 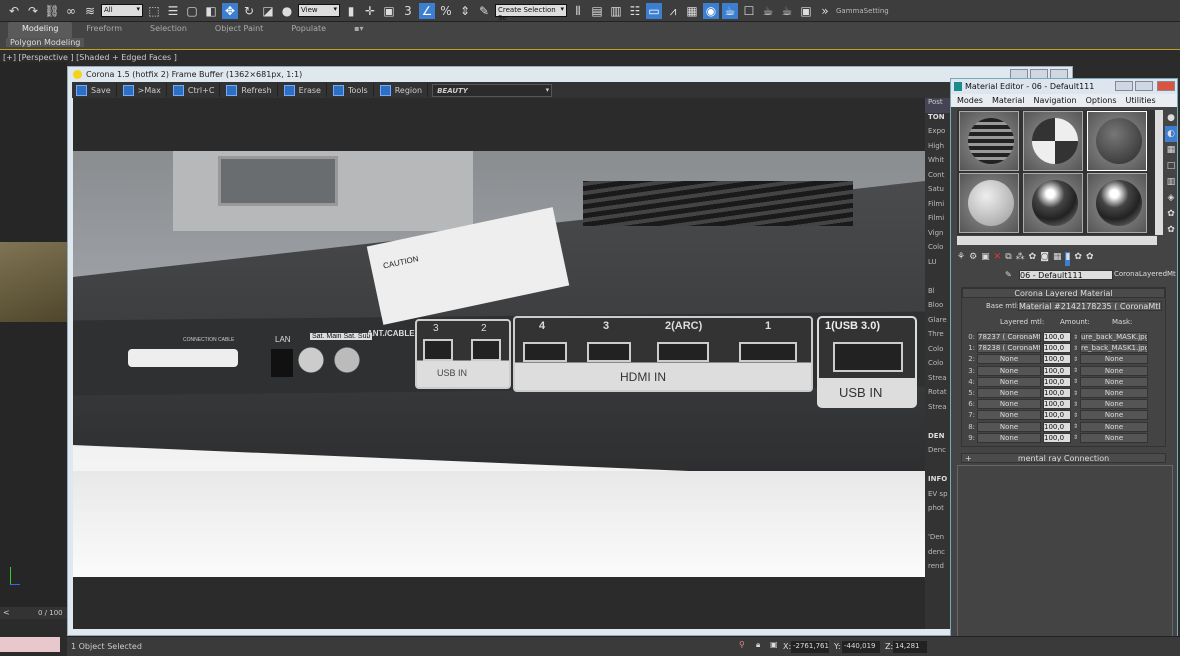 I want to click on post-item: Bl, so click(x=937, y=294).